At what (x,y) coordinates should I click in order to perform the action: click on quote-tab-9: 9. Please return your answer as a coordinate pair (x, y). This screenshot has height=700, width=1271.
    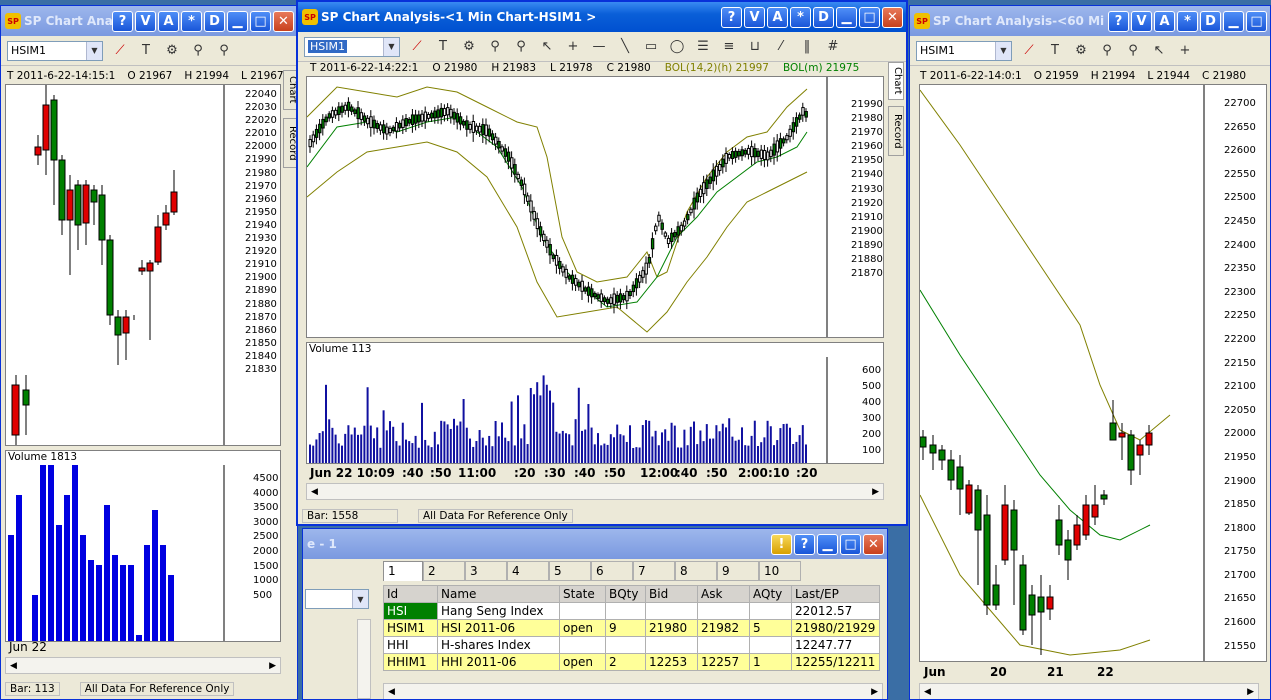
    Looking at the image, I should click on (738, 571).